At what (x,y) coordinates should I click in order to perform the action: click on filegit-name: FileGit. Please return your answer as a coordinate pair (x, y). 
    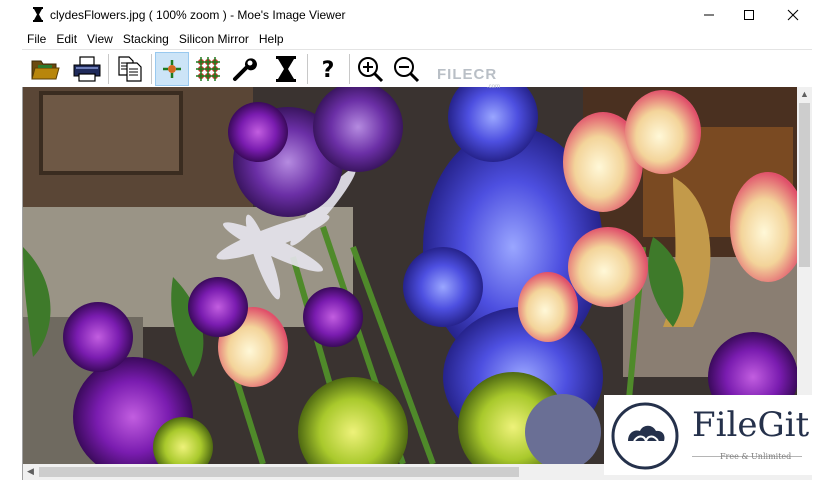
    Looking at the image, I should click on (751, 425).